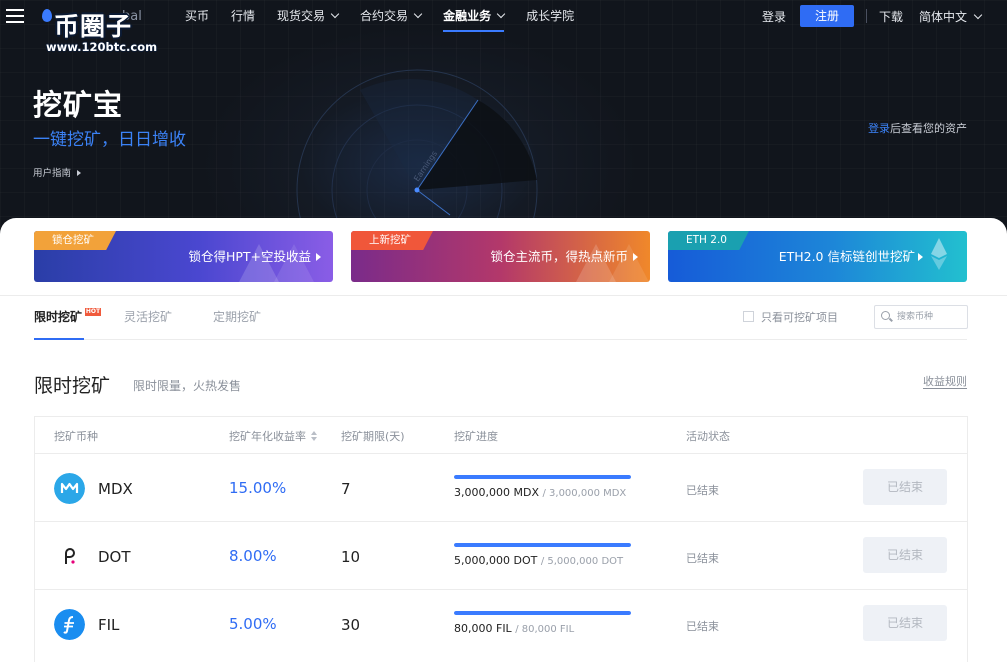 This screenshot has width=1007, height=662. What do you see at coordinates (550, 16) in the screenshot?
I see `nav-item-academy: 成长学院` at bounding box center [550, 16].